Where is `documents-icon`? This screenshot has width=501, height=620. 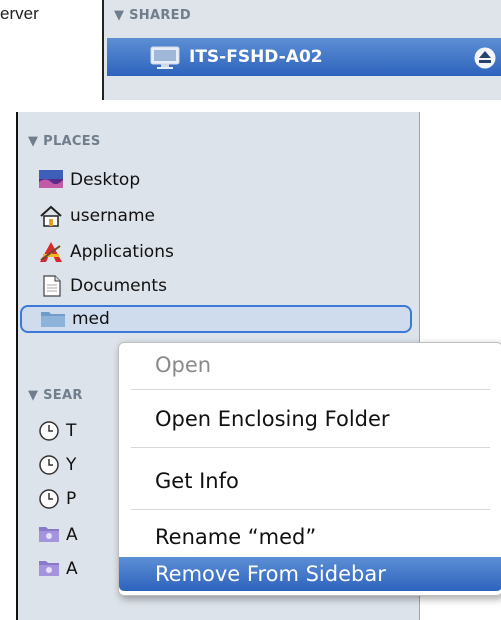
documents-icon is located at coordinates (51, 286).